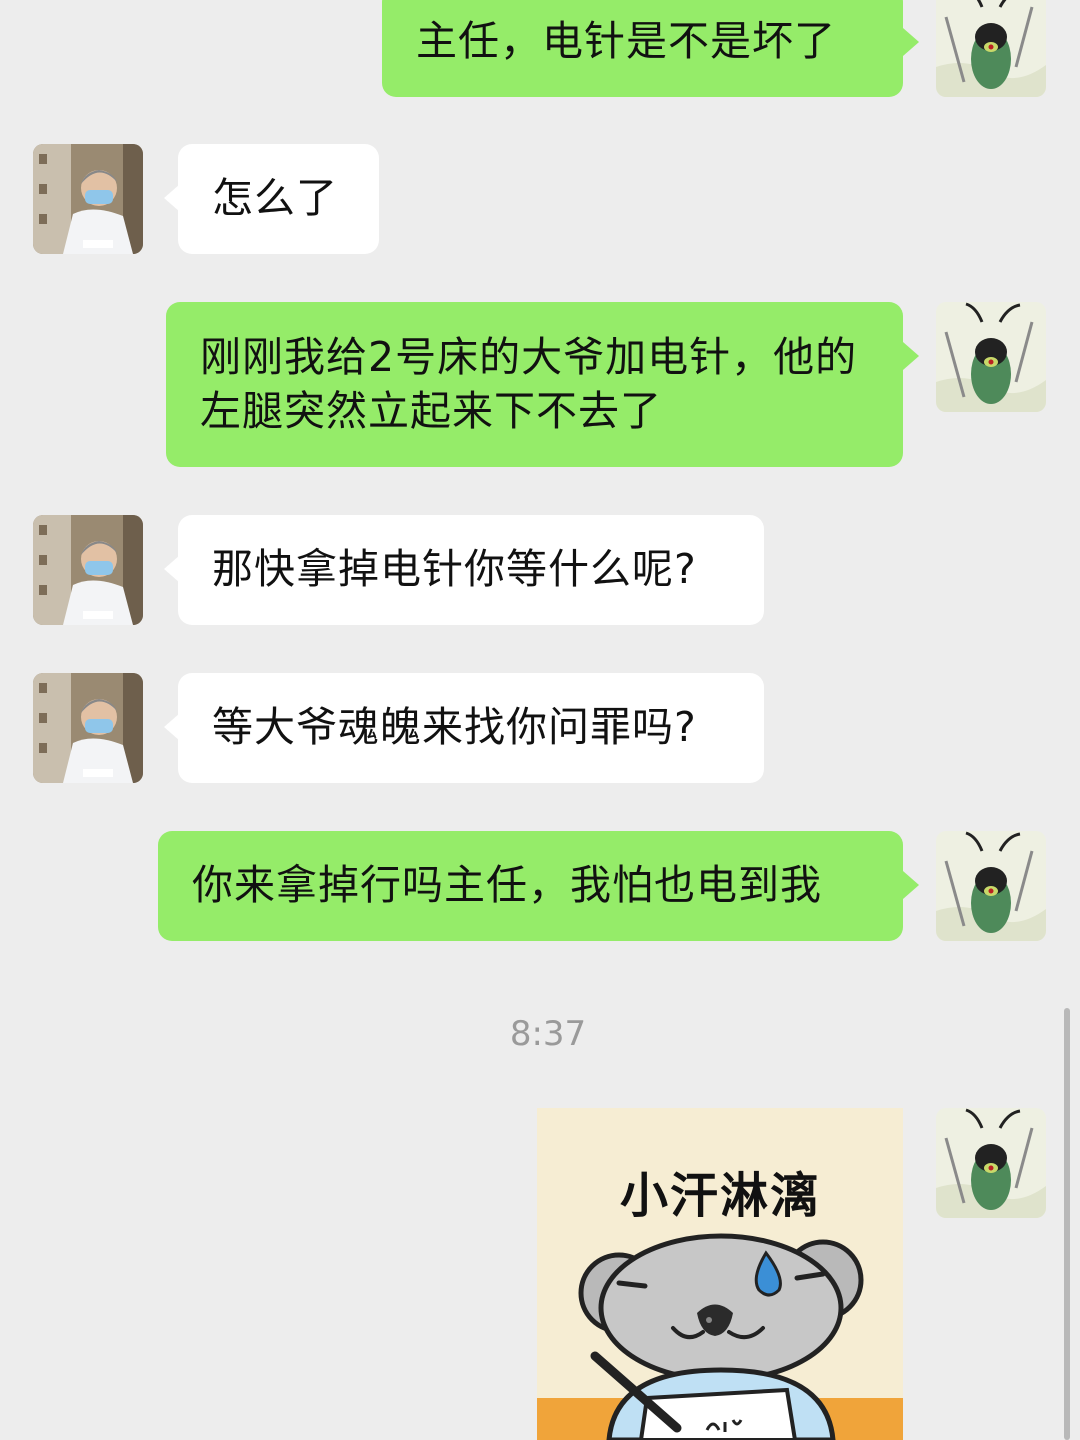  What do you see at coordinates (719, 1196) in the screenshot?
I see `sticker-caption: 小汗淋漓` at bounding box center [719, 1196].